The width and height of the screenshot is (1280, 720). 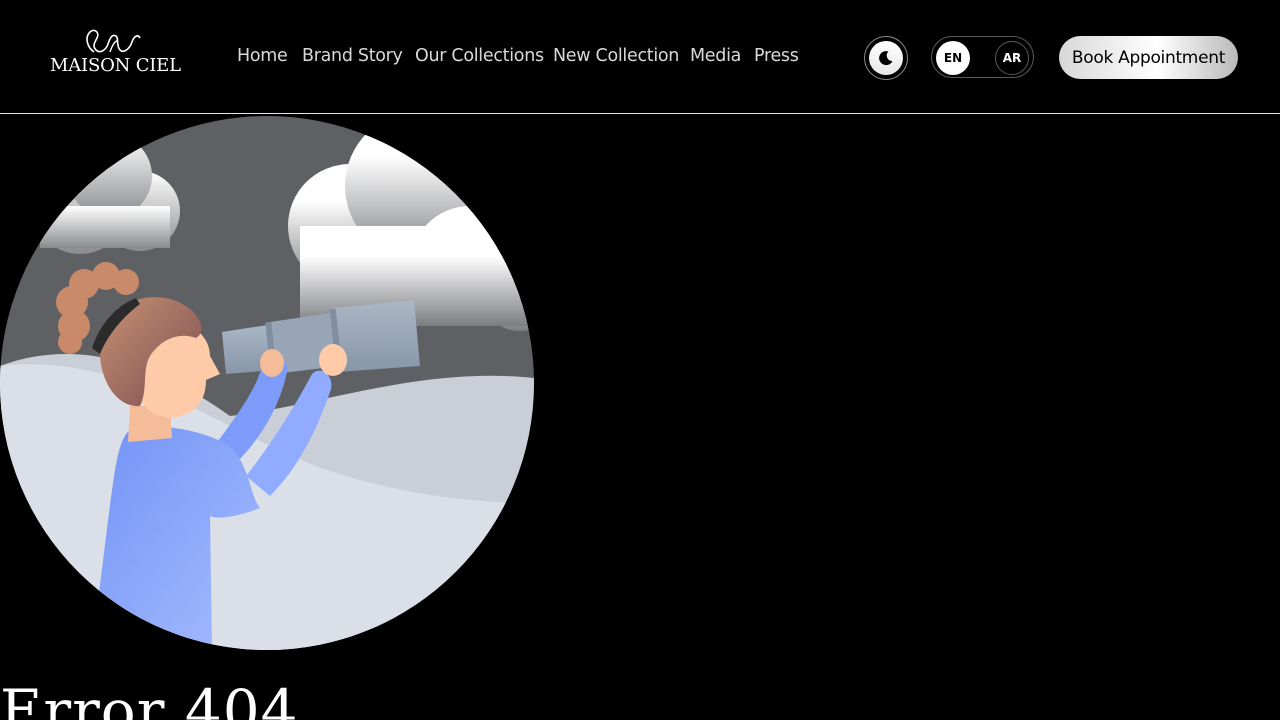 I want to click on lang-ar-button: AR, so click(x=1012, y=58).